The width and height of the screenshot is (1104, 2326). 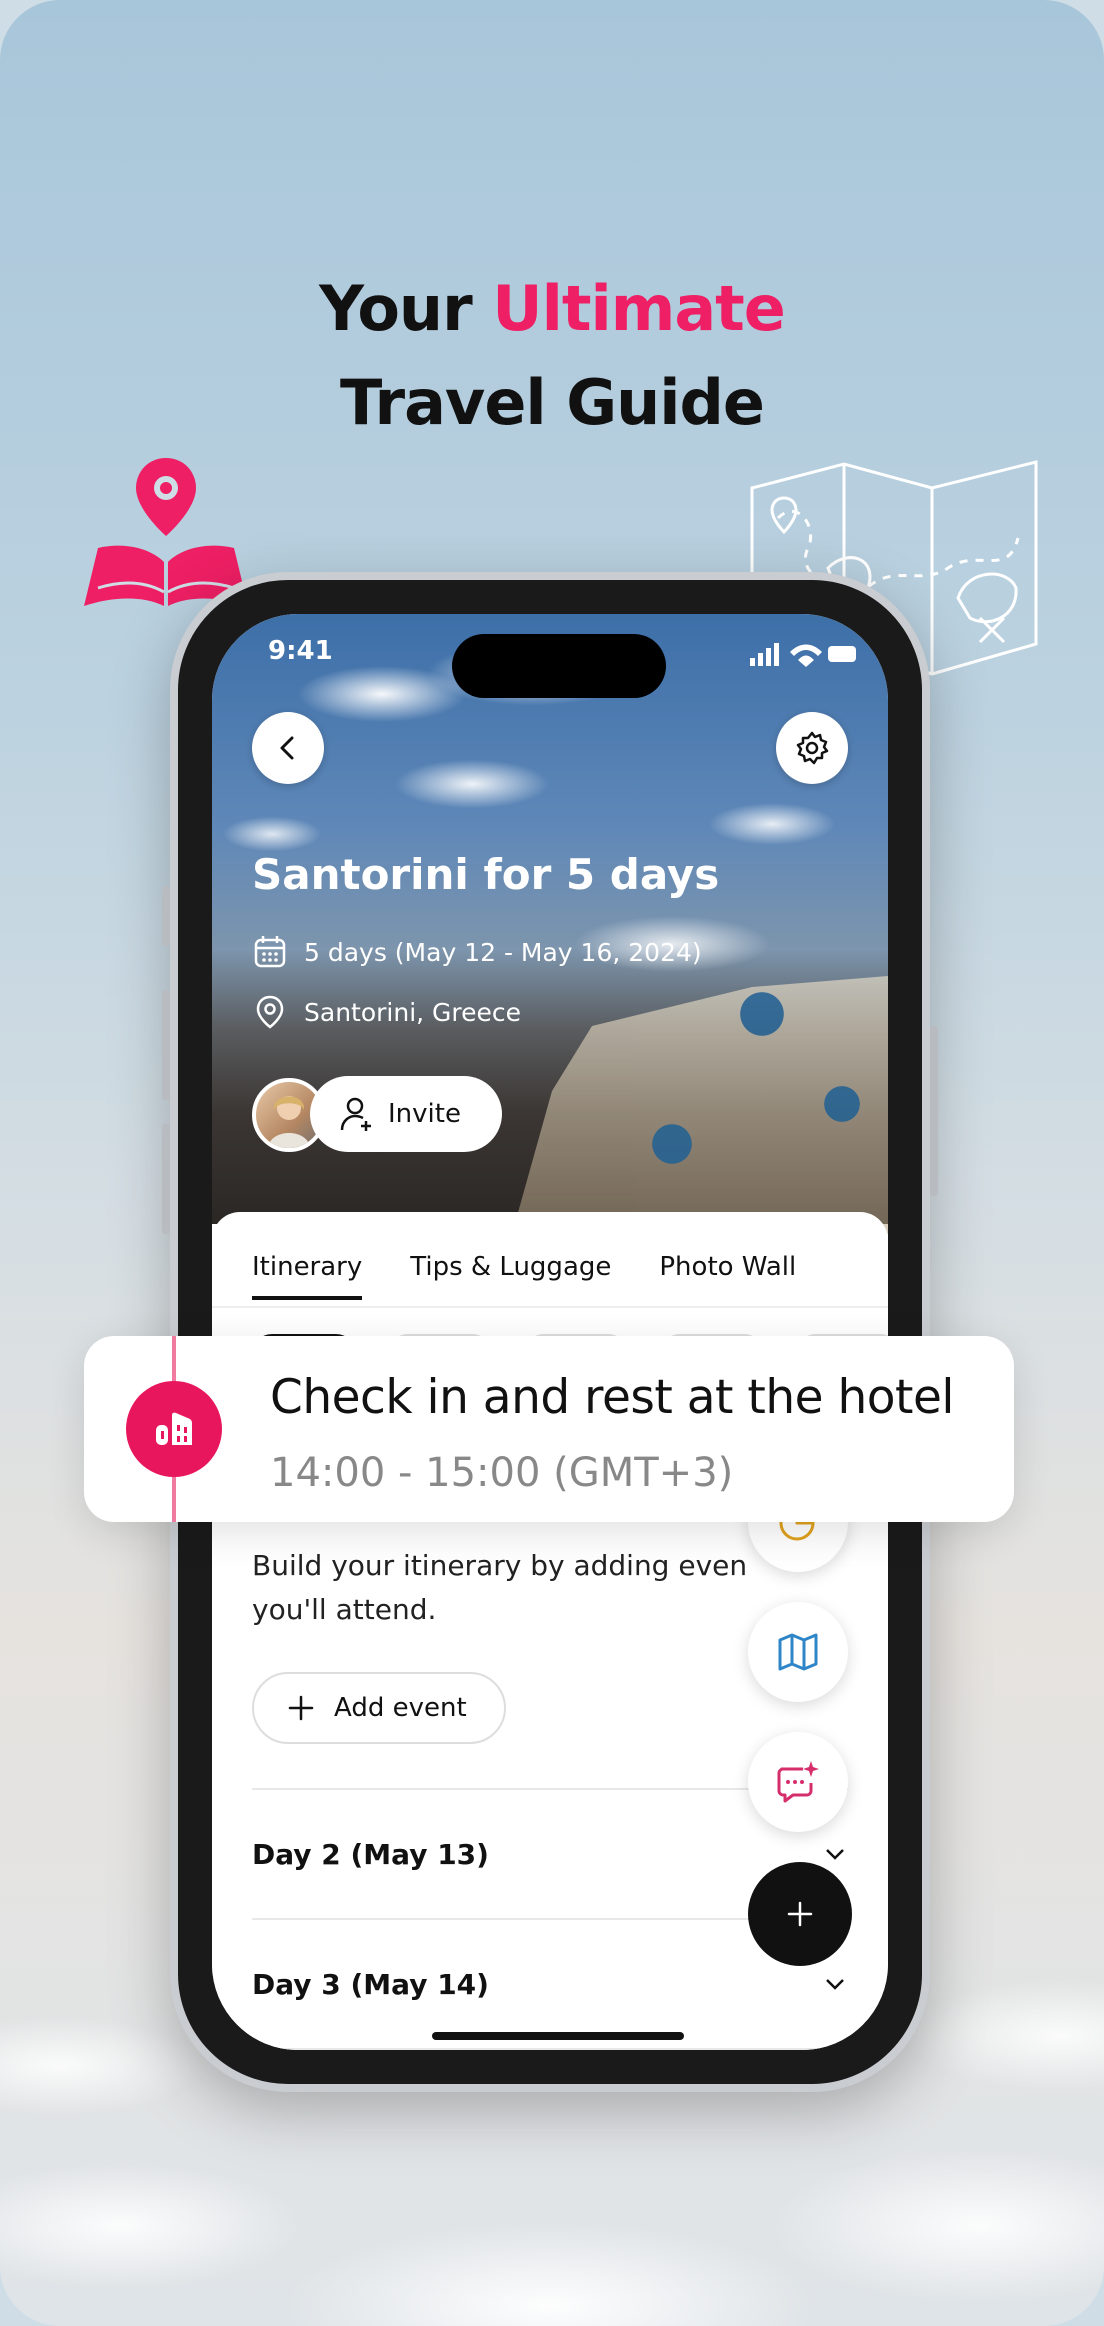 I want to click on book-pin-icon, so click(x=166, y=532).